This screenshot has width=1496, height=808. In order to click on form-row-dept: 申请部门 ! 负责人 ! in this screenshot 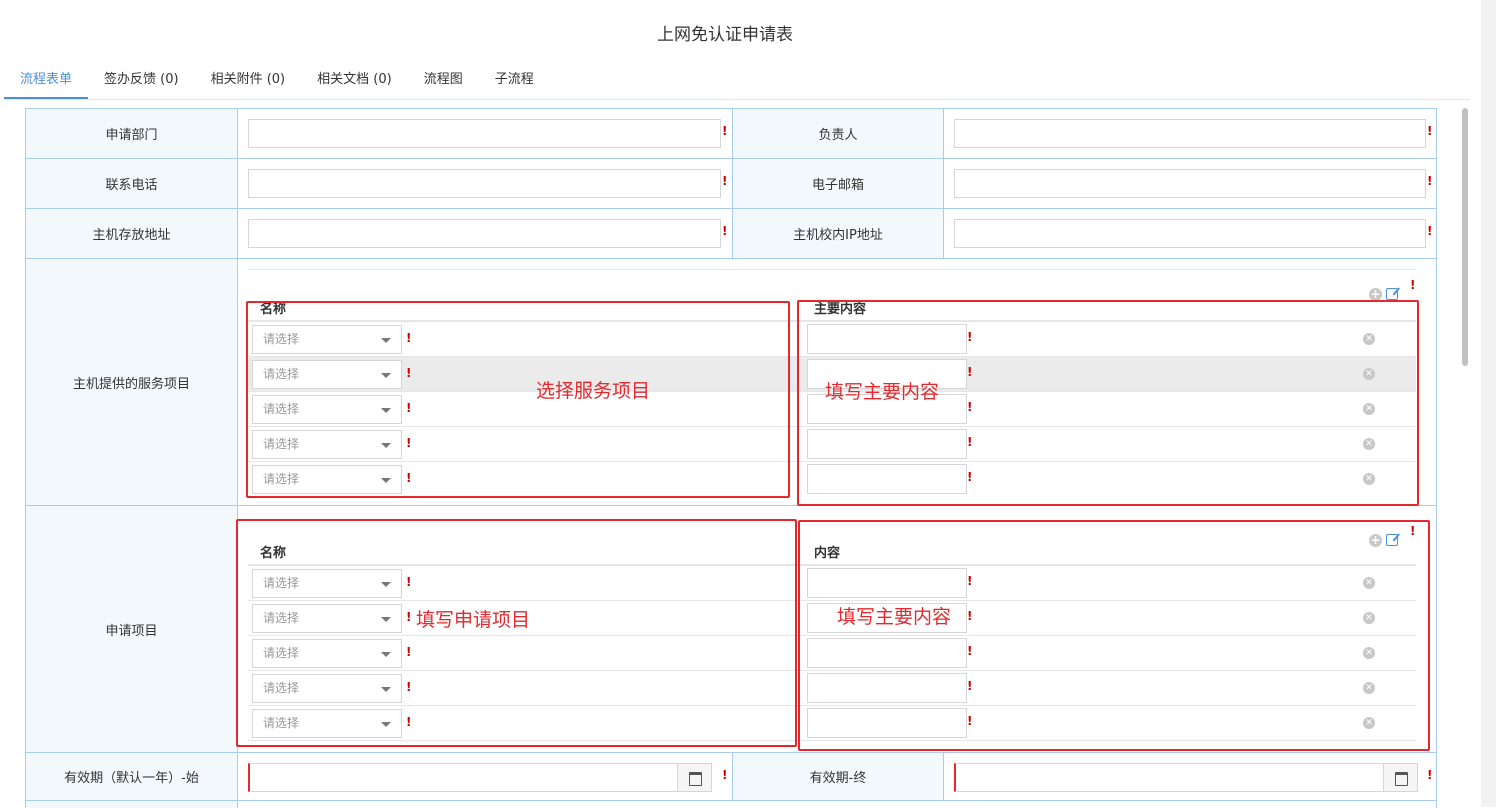, I will do `click(731, 134)`.